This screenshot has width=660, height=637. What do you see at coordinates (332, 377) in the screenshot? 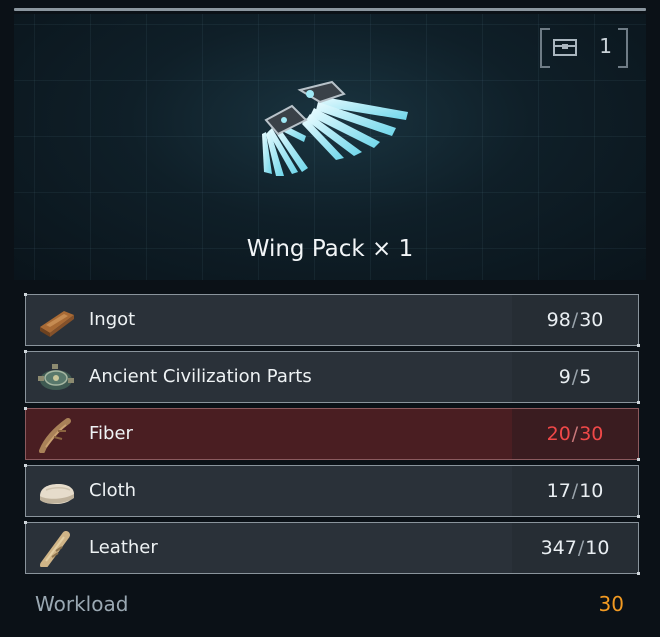
I see `material-row-ancient-civilization-parts: Ancient Civilization Parts 9/5` at bounding box center [332, 377].